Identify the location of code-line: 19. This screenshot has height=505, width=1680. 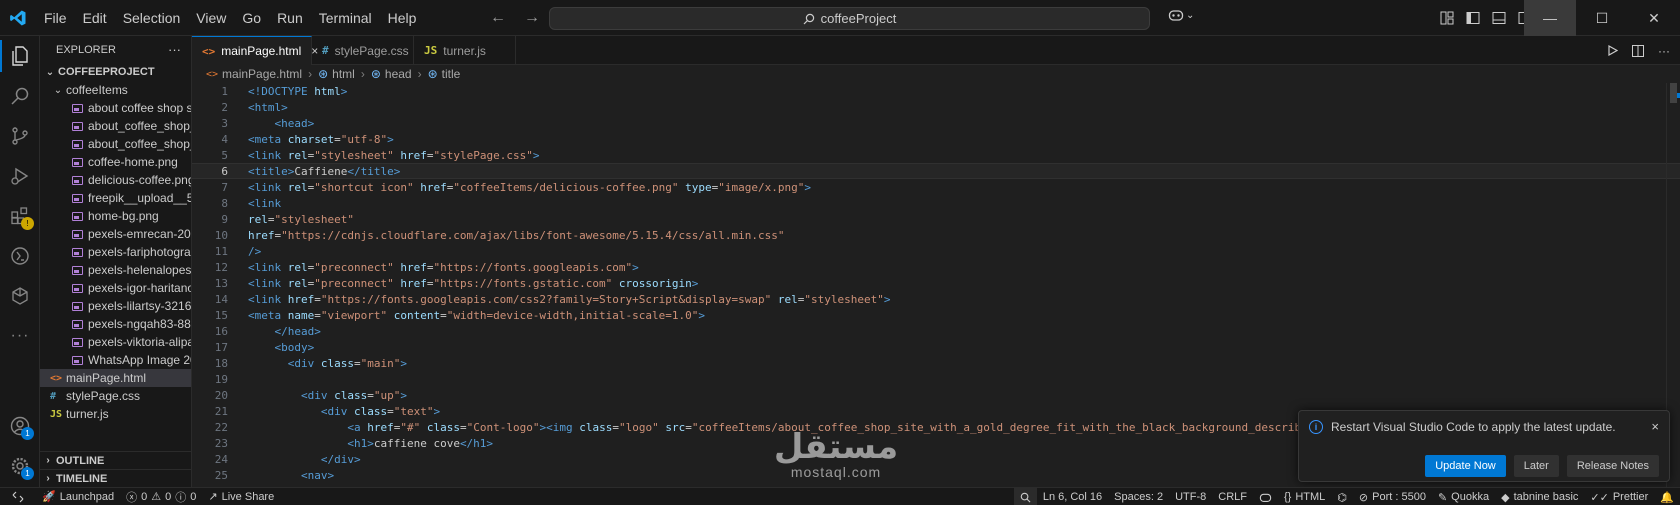
(936, 379).